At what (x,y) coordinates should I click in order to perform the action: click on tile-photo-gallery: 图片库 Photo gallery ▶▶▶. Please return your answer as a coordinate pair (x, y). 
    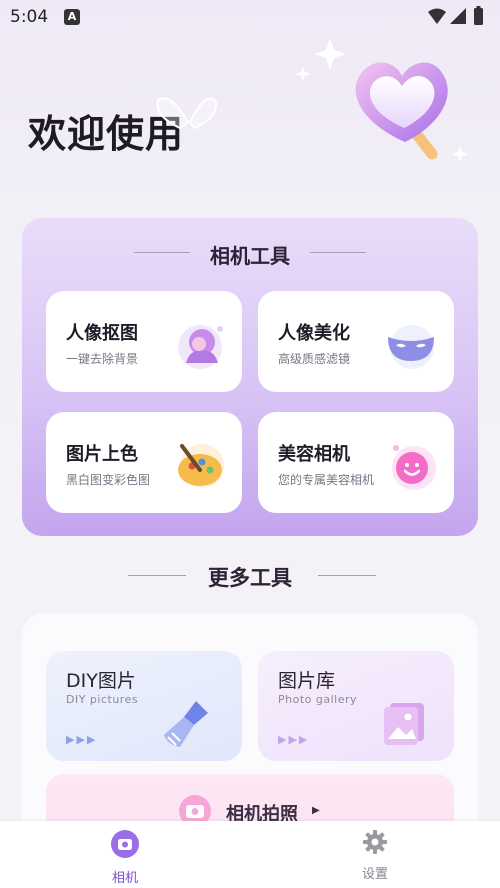
    Looking at the image, I should click on (356, 706).